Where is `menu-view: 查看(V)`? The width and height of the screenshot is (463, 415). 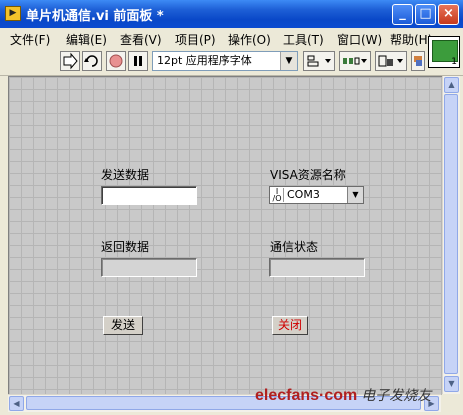
menu-view: 查看(V) is located at coordinates (141, 39).